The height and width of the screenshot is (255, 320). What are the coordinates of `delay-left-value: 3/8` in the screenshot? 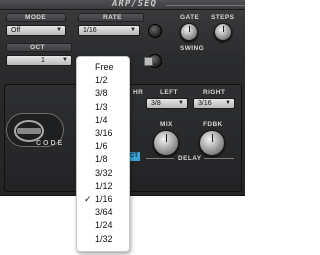 It's located at (156, 103).